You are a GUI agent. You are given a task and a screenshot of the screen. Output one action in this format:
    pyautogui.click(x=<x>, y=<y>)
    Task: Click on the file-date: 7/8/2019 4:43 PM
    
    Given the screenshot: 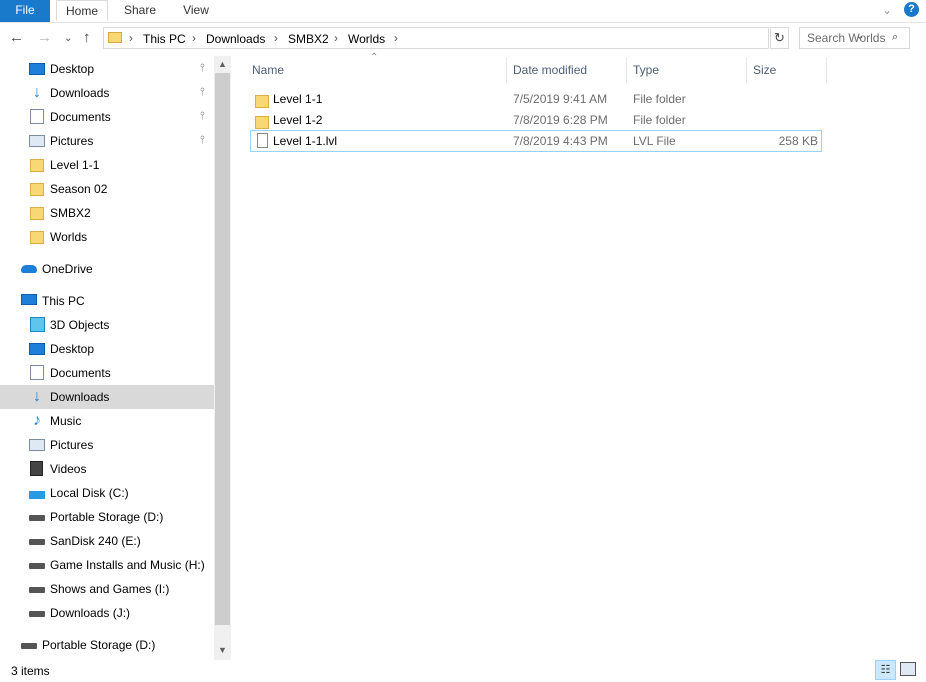 What is the action you would take?
    pyautogui.click(x=560, y=141)
    